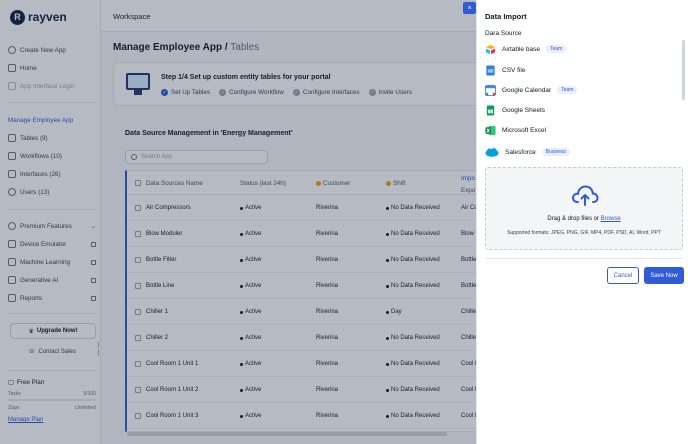 The height and width of the screenshot is (444, 688). Describe the element at coordinates (503, 33) in the screenshot. I see `data-source-section-title: Dara Source` at that location.